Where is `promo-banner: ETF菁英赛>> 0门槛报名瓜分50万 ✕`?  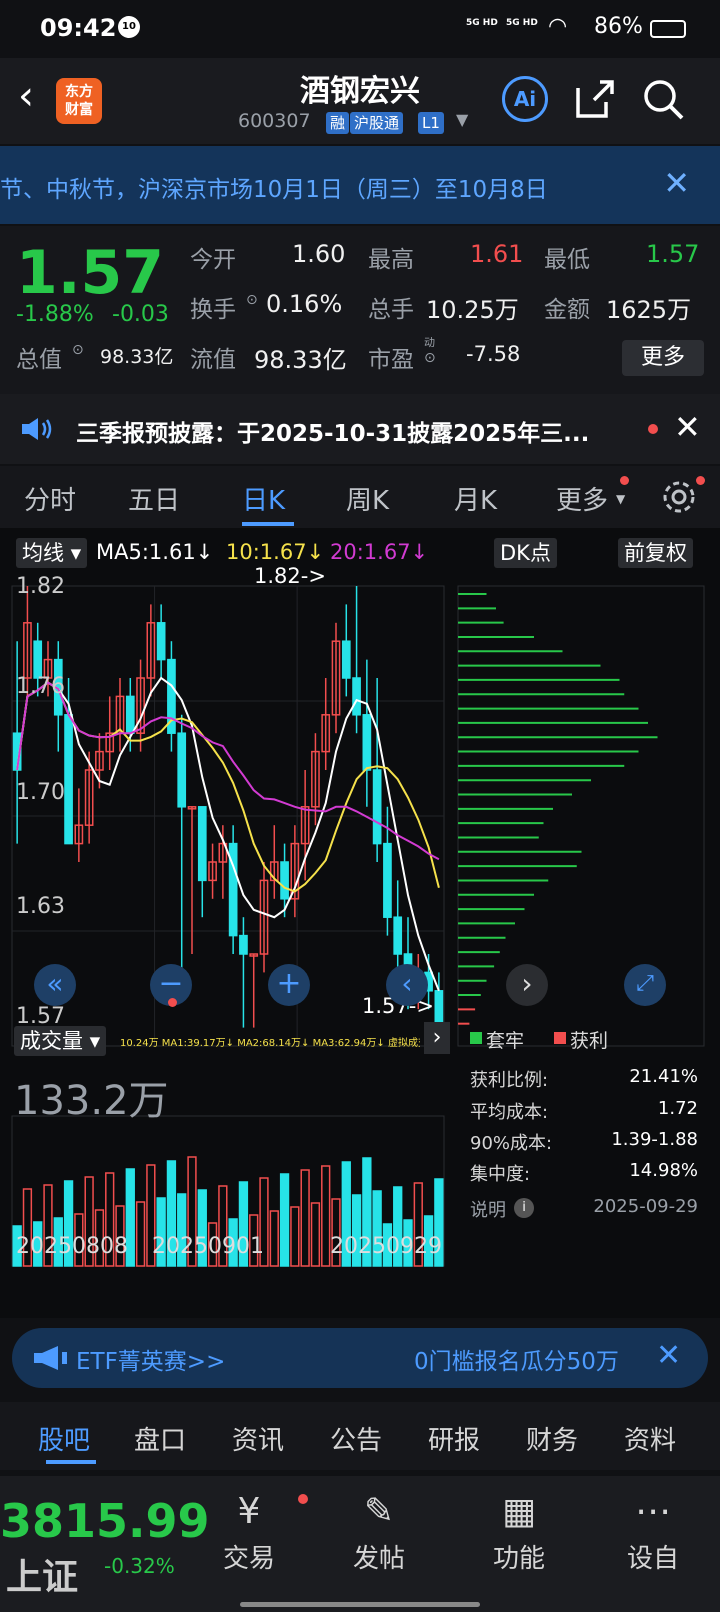 promo-banner: ETF菁英赛>> 0门槛报名瓜分50万 ✕ is located at coordinates (360, 1358).